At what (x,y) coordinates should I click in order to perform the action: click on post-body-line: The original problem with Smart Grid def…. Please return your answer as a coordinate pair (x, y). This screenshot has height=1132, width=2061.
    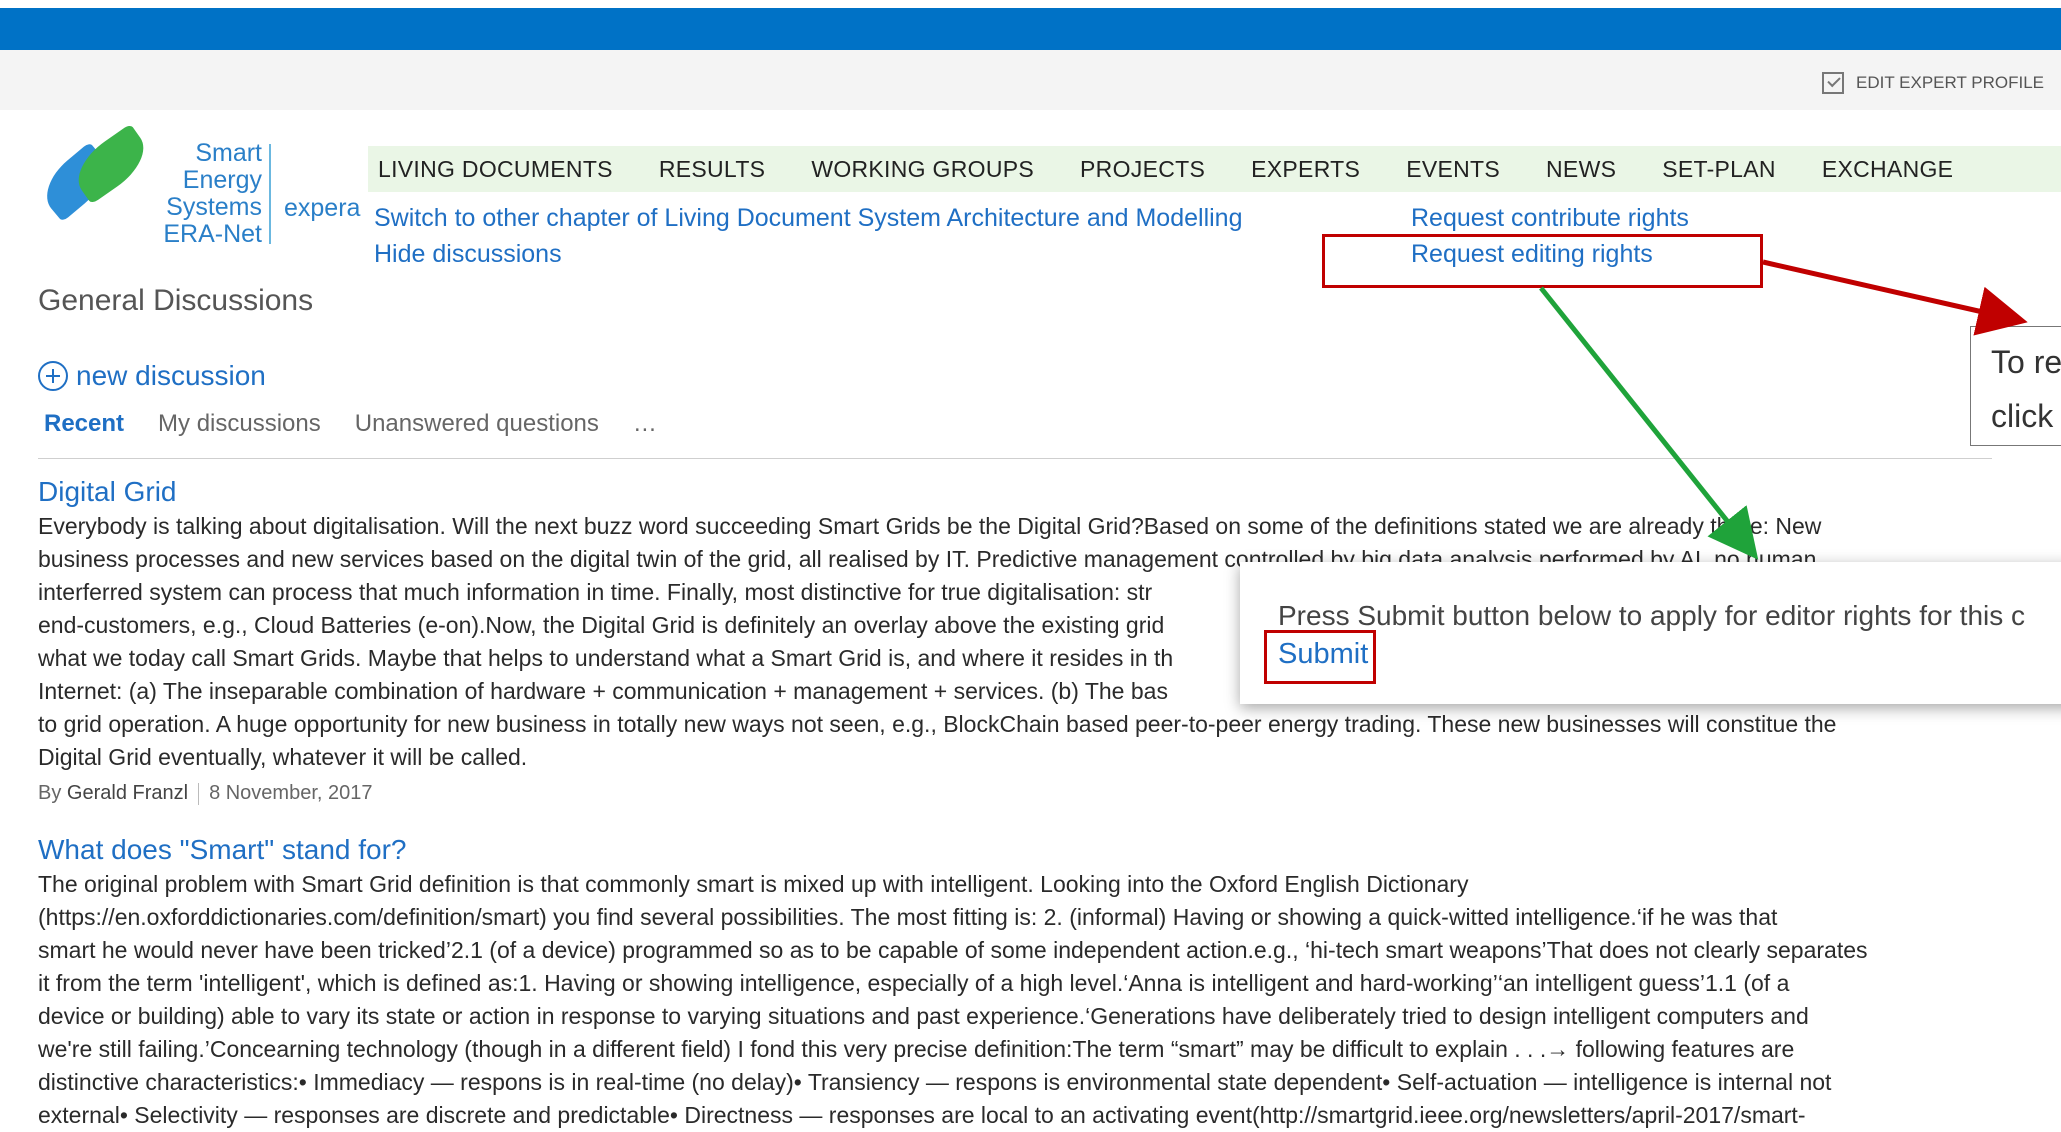
    Looking at the image, I should click on (753, 884).